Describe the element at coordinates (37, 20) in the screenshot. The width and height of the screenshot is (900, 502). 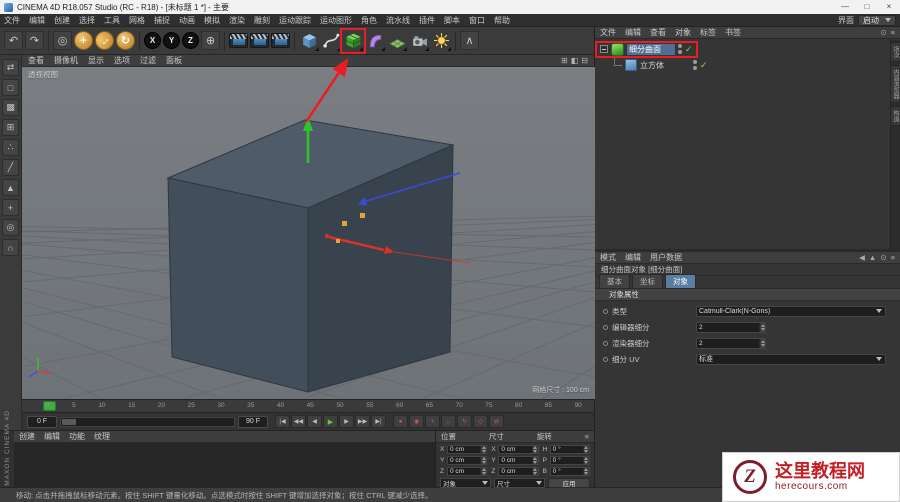
I see `menu-item: 编辑` at that location.